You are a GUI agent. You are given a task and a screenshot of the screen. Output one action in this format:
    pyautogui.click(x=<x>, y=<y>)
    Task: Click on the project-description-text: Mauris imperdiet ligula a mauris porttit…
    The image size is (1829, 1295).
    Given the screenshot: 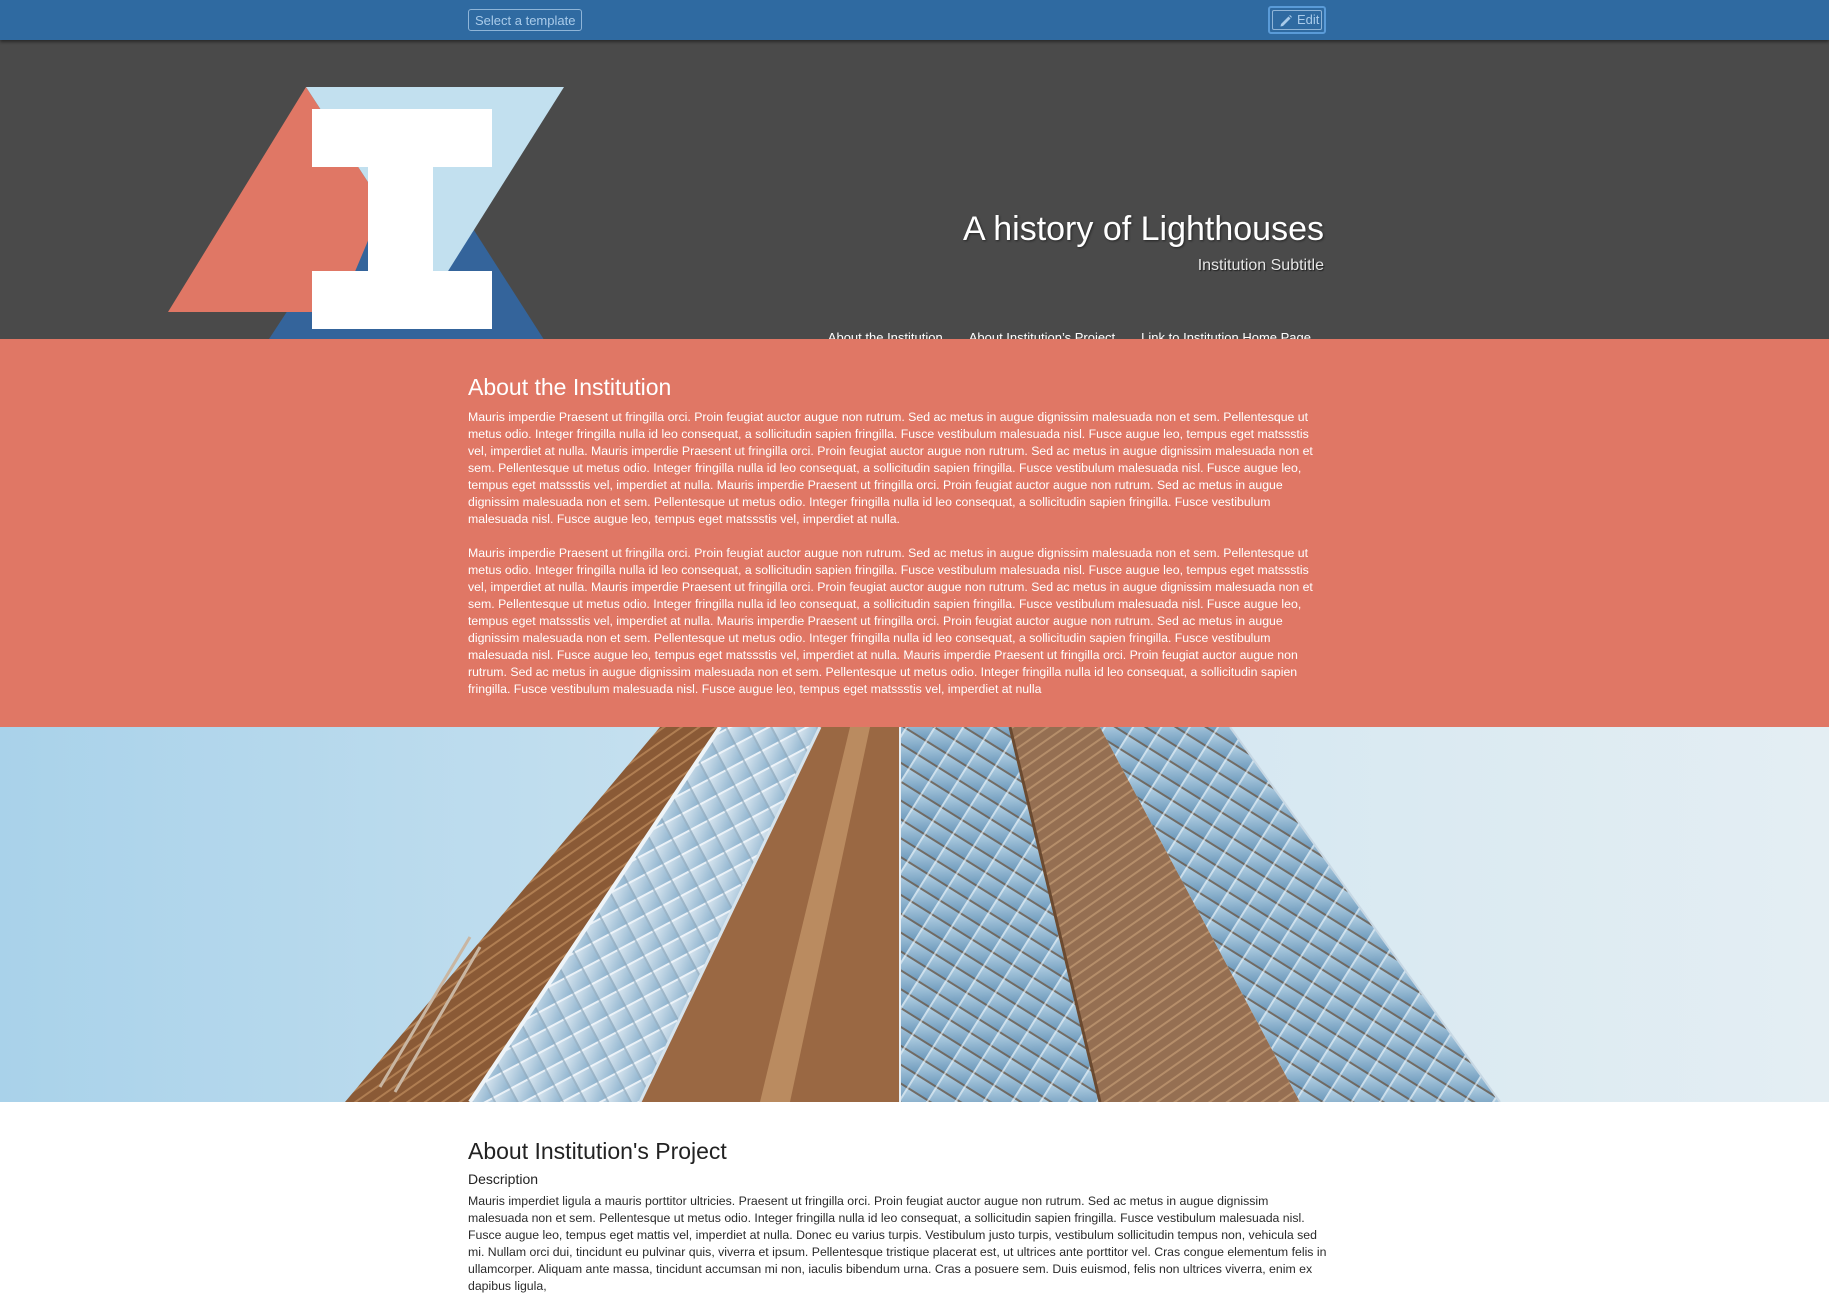 What is the action you would take?
    pyautogui.click(x=897, y=1243)
    